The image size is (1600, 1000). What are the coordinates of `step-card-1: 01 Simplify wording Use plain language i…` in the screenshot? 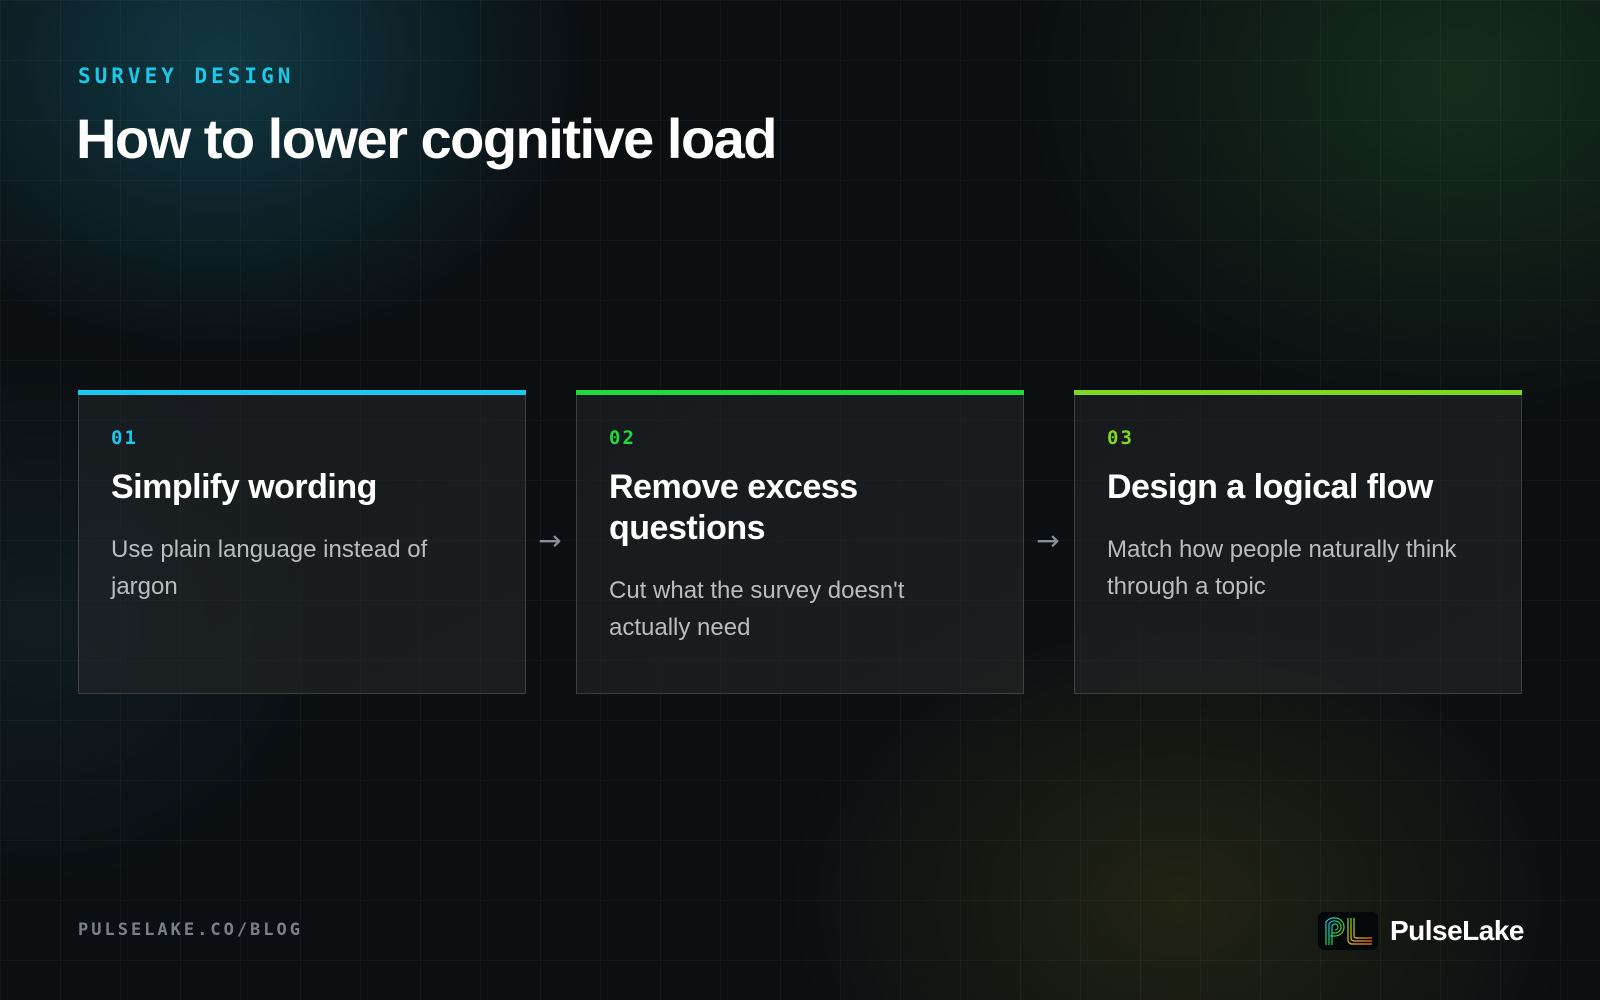 It's located at (302, 542).